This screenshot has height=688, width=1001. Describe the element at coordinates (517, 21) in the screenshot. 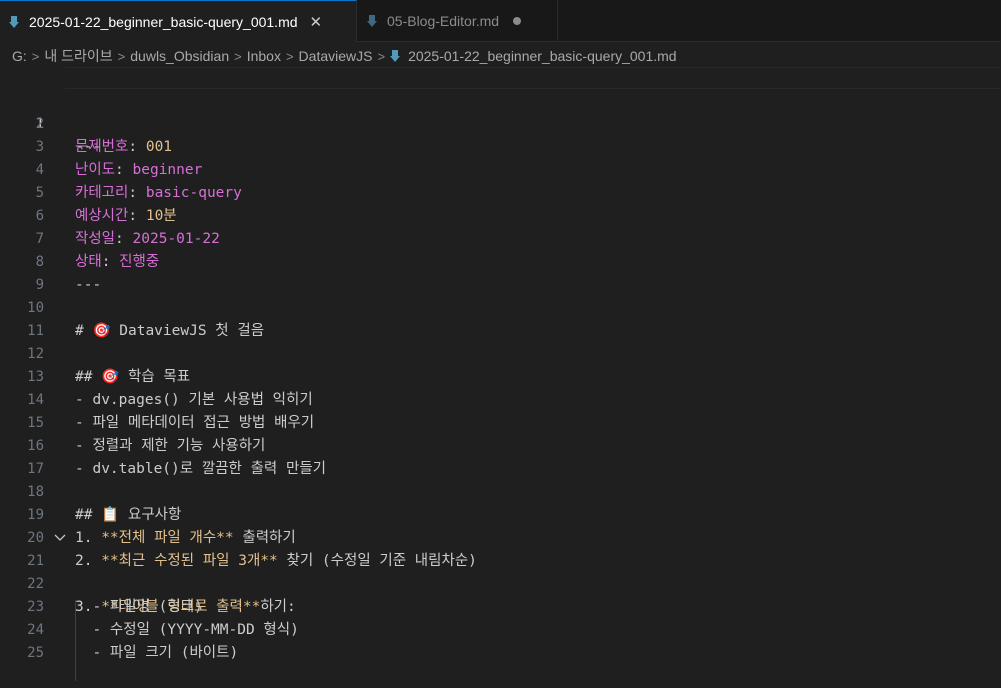

I see `unsaved-dot-icon` at that location.